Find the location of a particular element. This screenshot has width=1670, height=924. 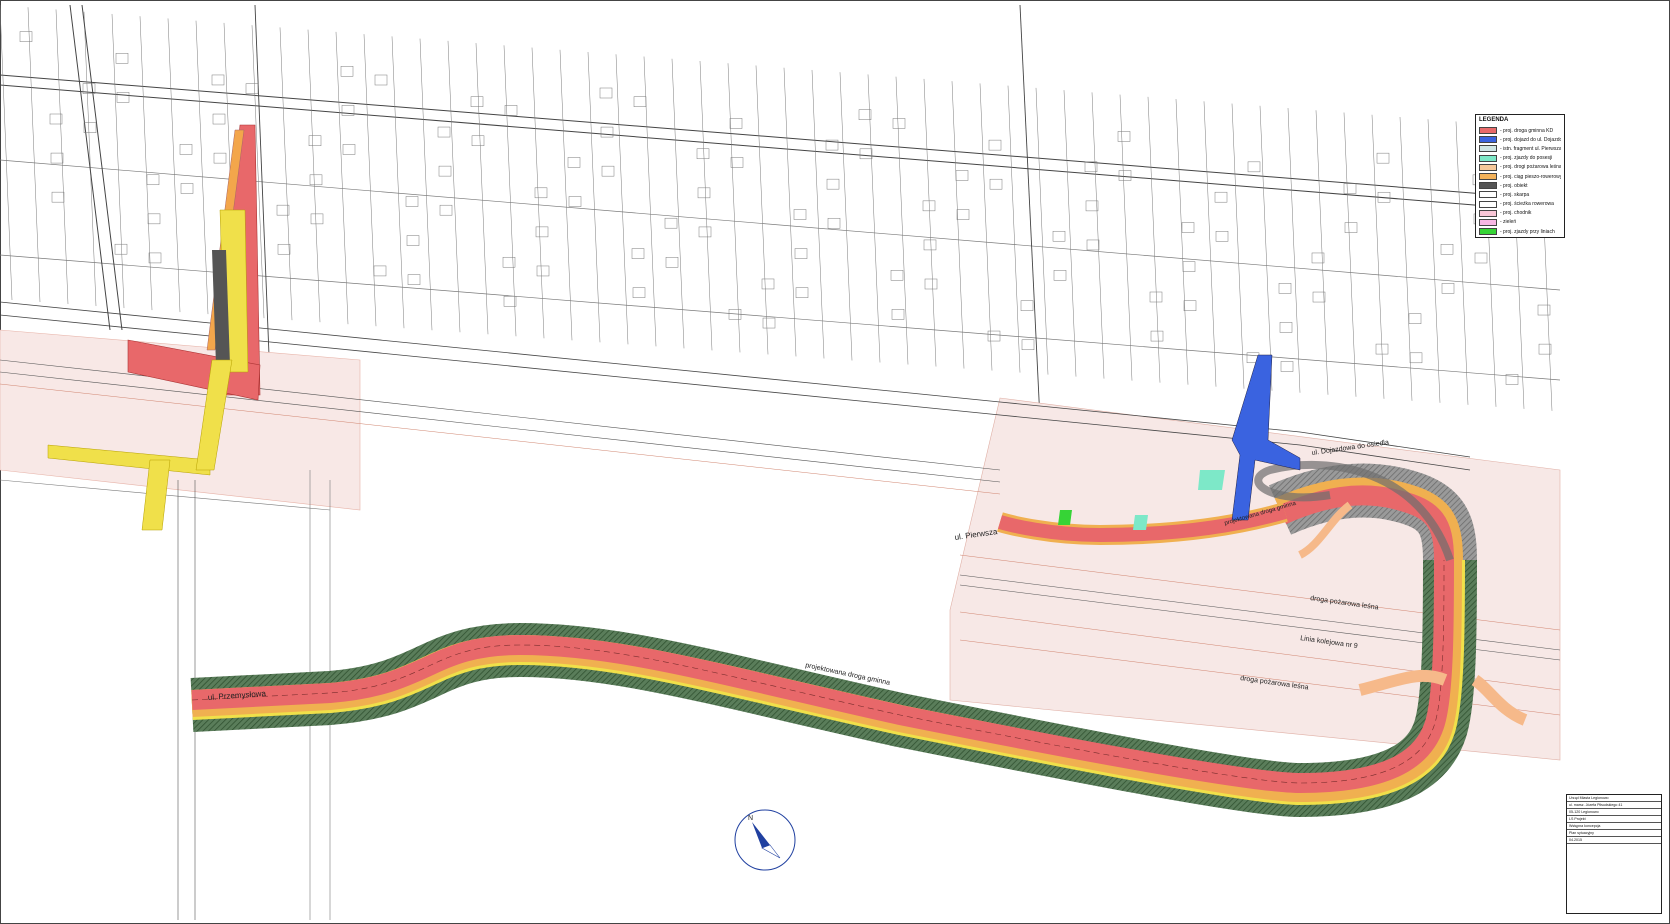

legend-item: - proj. skarpa is located at coordinates (1520, 194).